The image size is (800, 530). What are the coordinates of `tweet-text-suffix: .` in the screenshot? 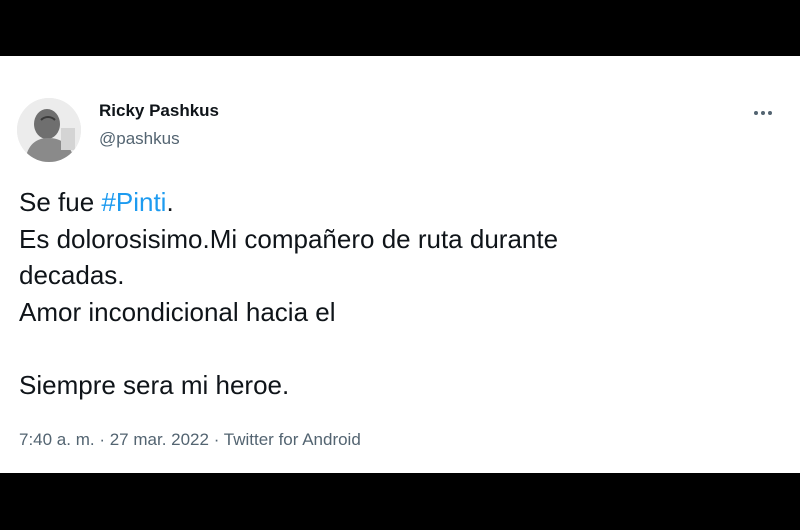 It's located at (170, 202).